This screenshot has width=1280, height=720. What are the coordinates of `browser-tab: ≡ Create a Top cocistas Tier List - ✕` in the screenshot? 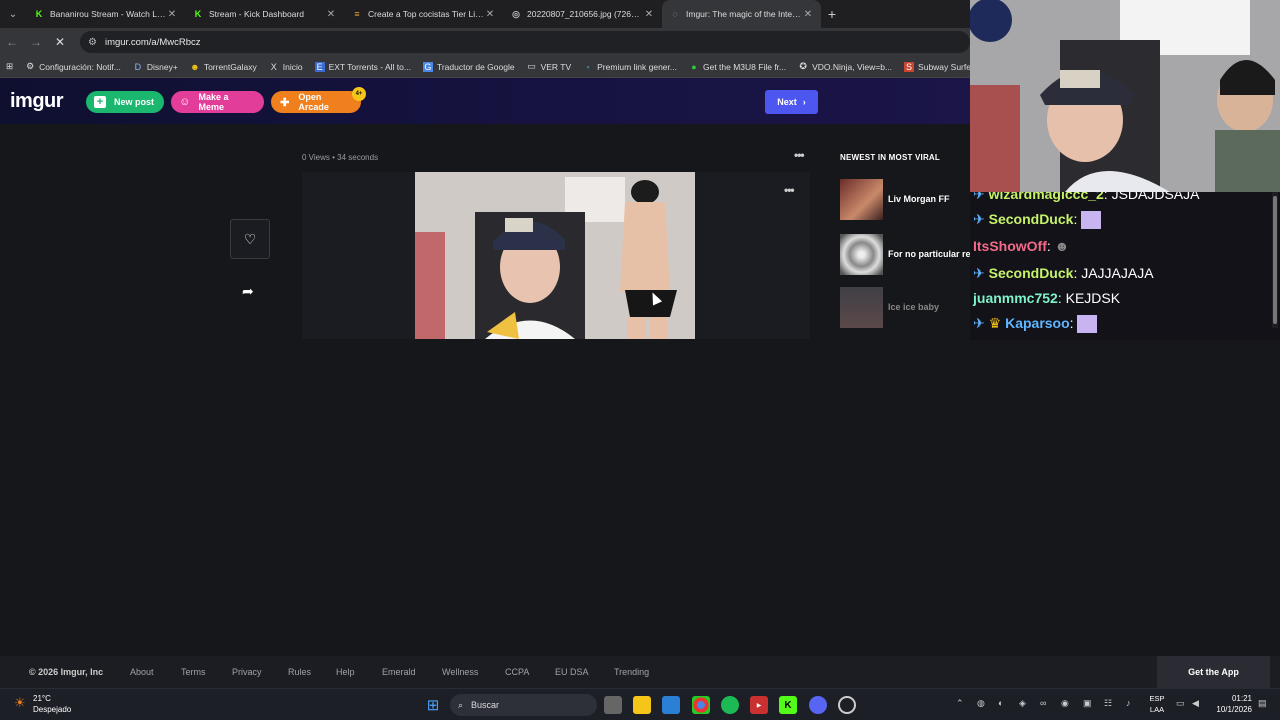 It's located at (423, 14).